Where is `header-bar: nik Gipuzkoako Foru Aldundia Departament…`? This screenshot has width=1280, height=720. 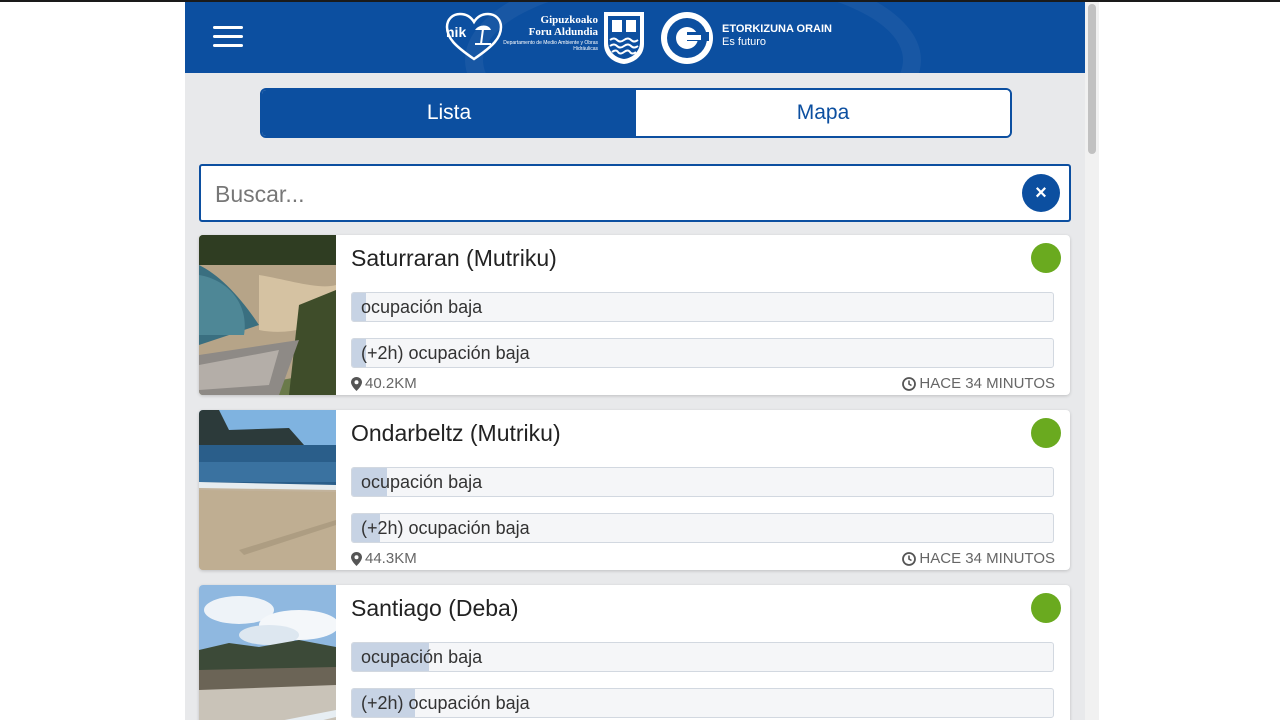
header-bar: nik Gipuzkoako Foru Aldundia Departament… is located at coordinates (635, 37).